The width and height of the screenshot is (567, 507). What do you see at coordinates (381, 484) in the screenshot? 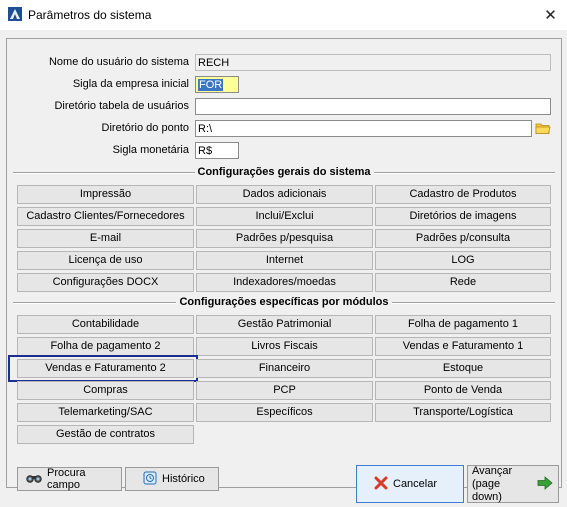
I see `cancel-x-icon` at bounding box center [381, 484].